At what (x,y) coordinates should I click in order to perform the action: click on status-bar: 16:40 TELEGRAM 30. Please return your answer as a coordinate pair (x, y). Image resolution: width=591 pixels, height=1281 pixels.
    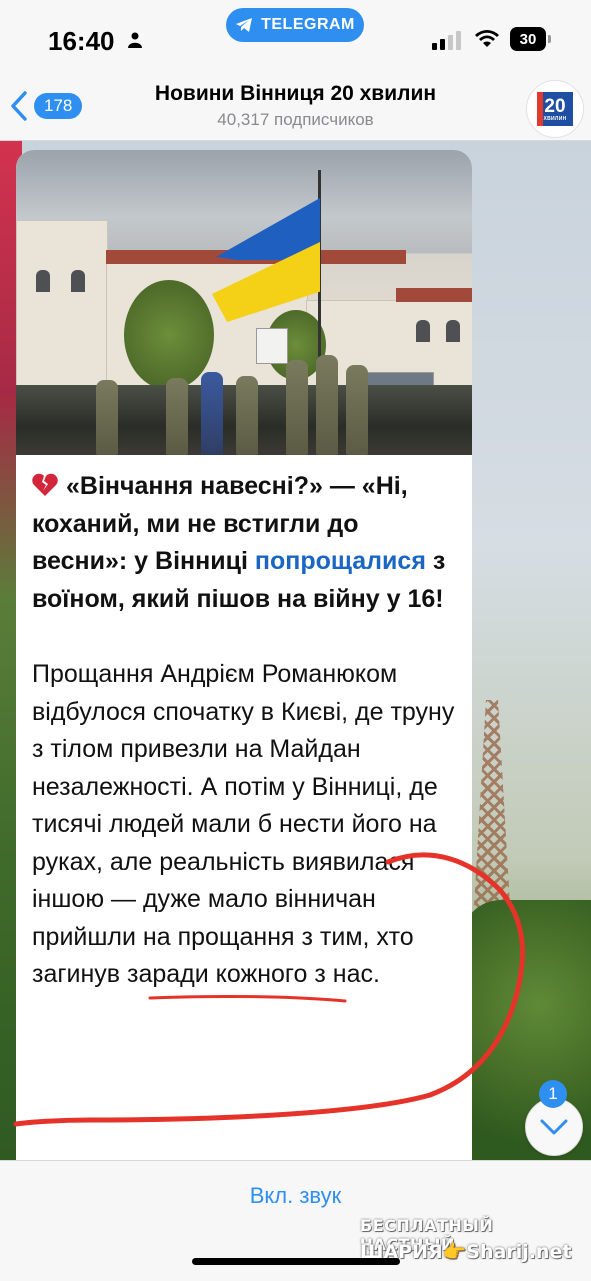
    Looking at the image, I should click on (295, 40).